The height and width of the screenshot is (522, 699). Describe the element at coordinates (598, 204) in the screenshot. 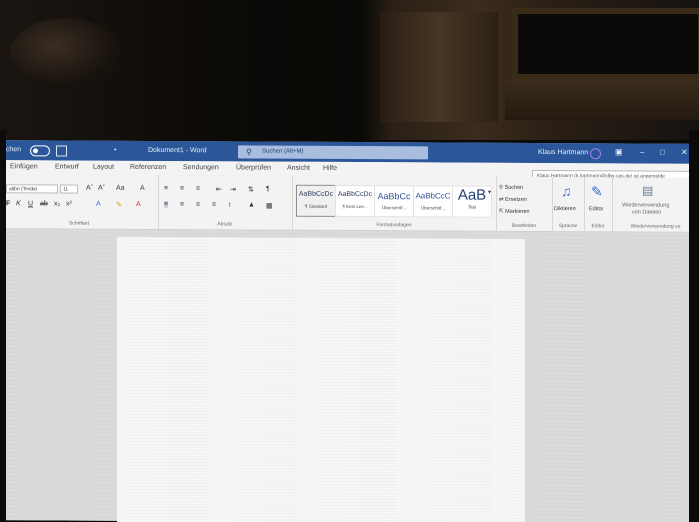

I see `editor-group: ✎ Editor Editor` at that location.